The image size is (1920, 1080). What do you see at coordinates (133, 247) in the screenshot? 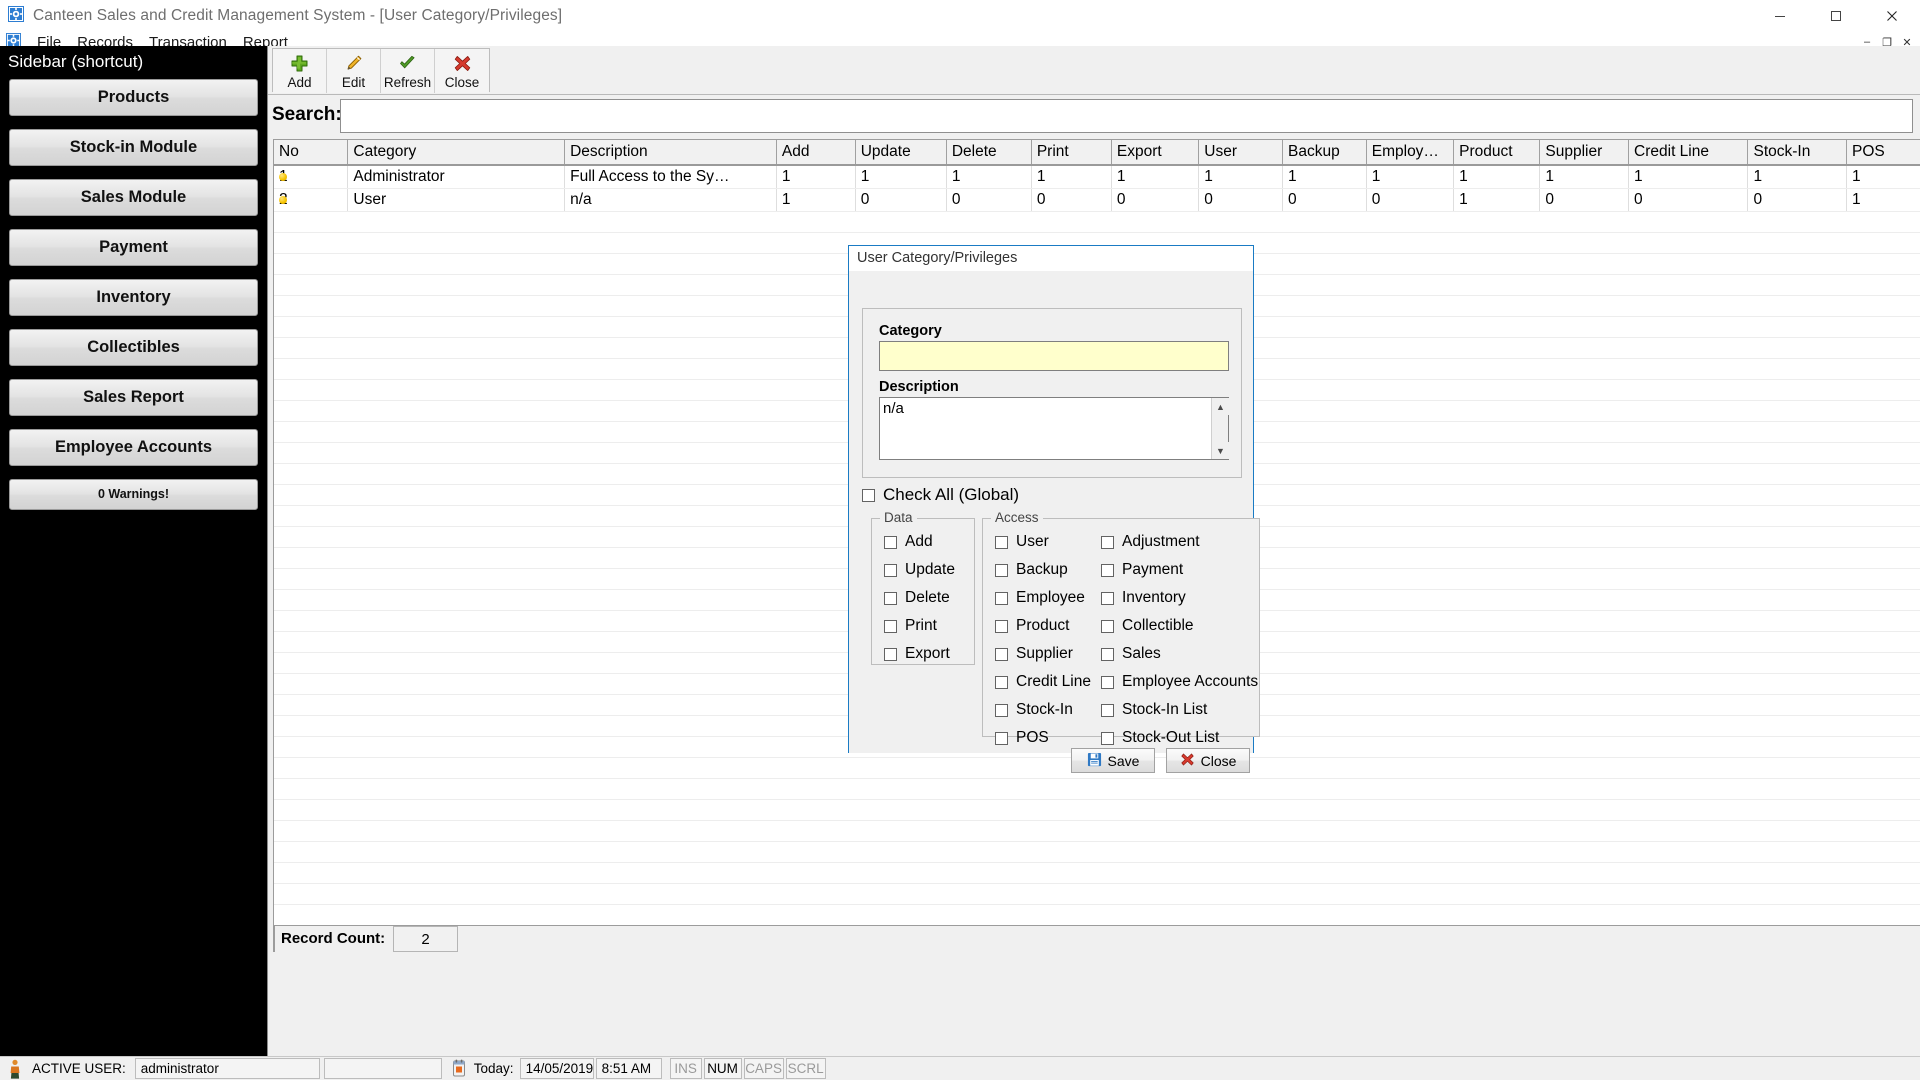
I see `sidebar-item-payment: Payment` at bounding box center [133, 247].